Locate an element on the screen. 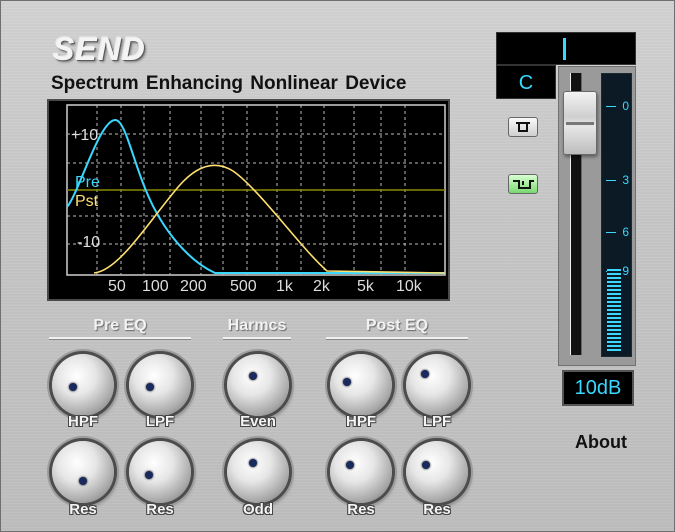  legend-pst: Pst is located at coordinates (87, 201).